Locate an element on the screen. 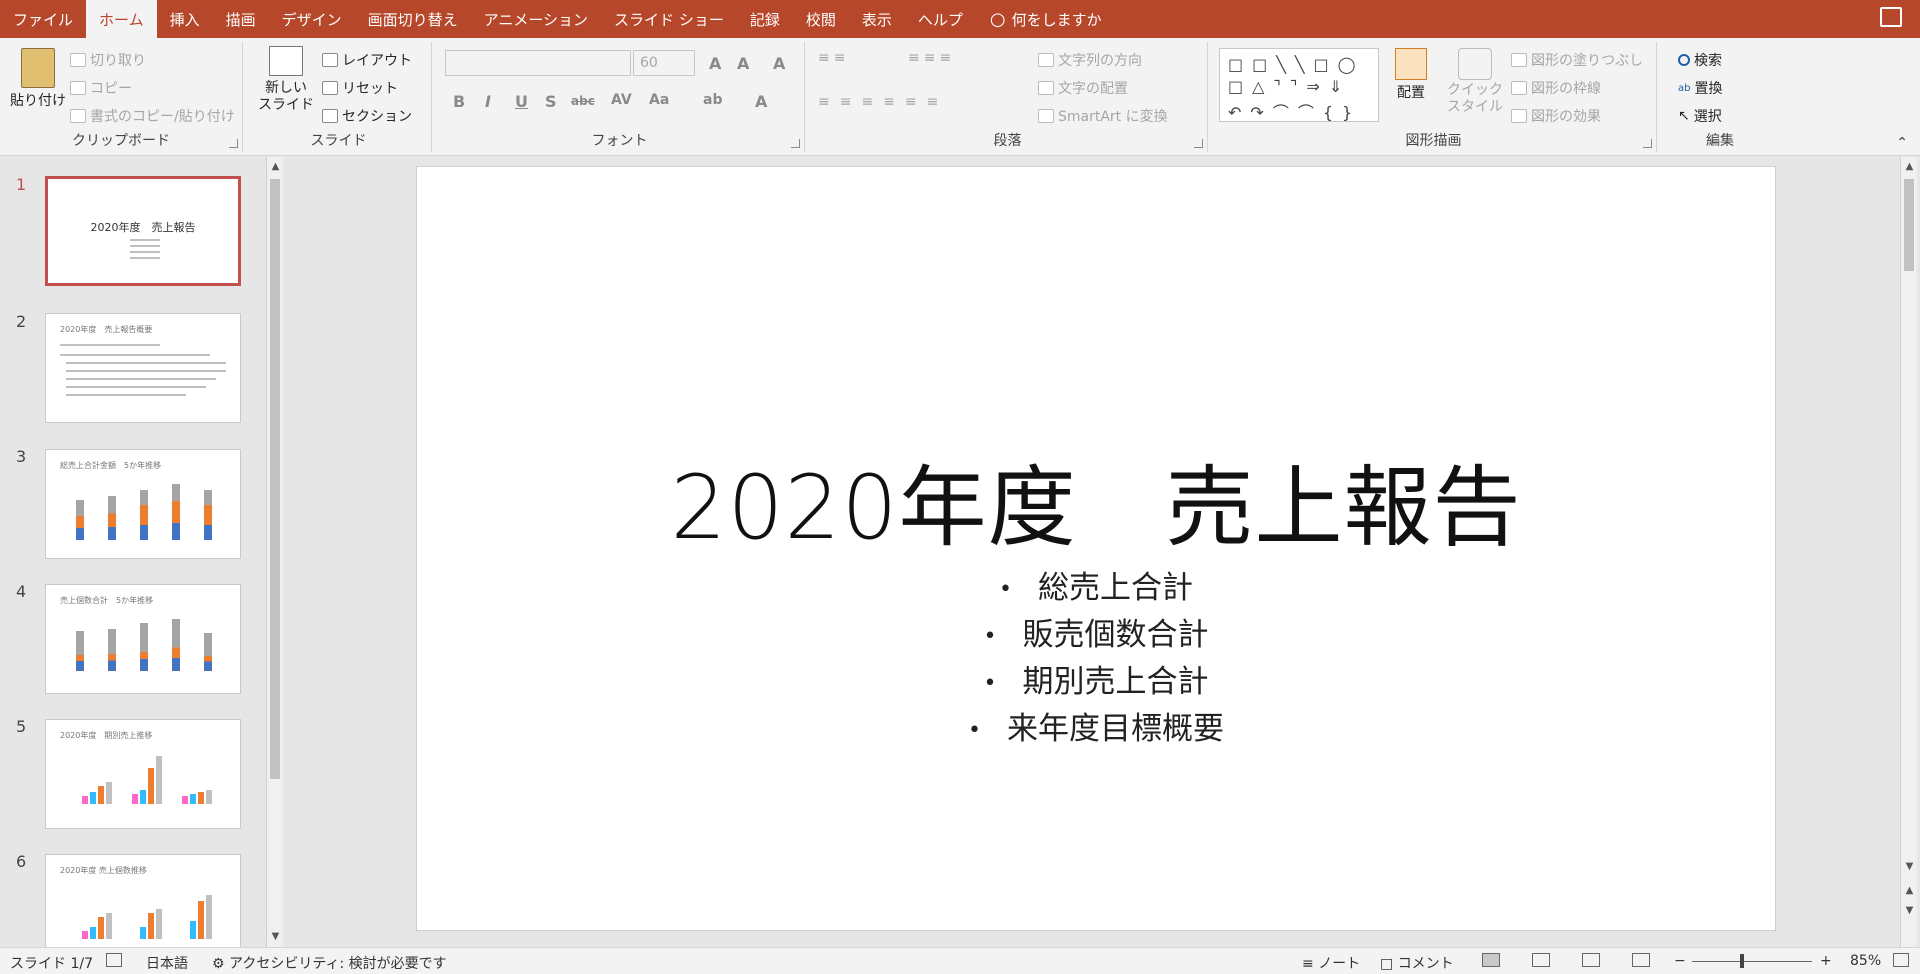  shadow-icon: S is located at coordinates (551, 101).